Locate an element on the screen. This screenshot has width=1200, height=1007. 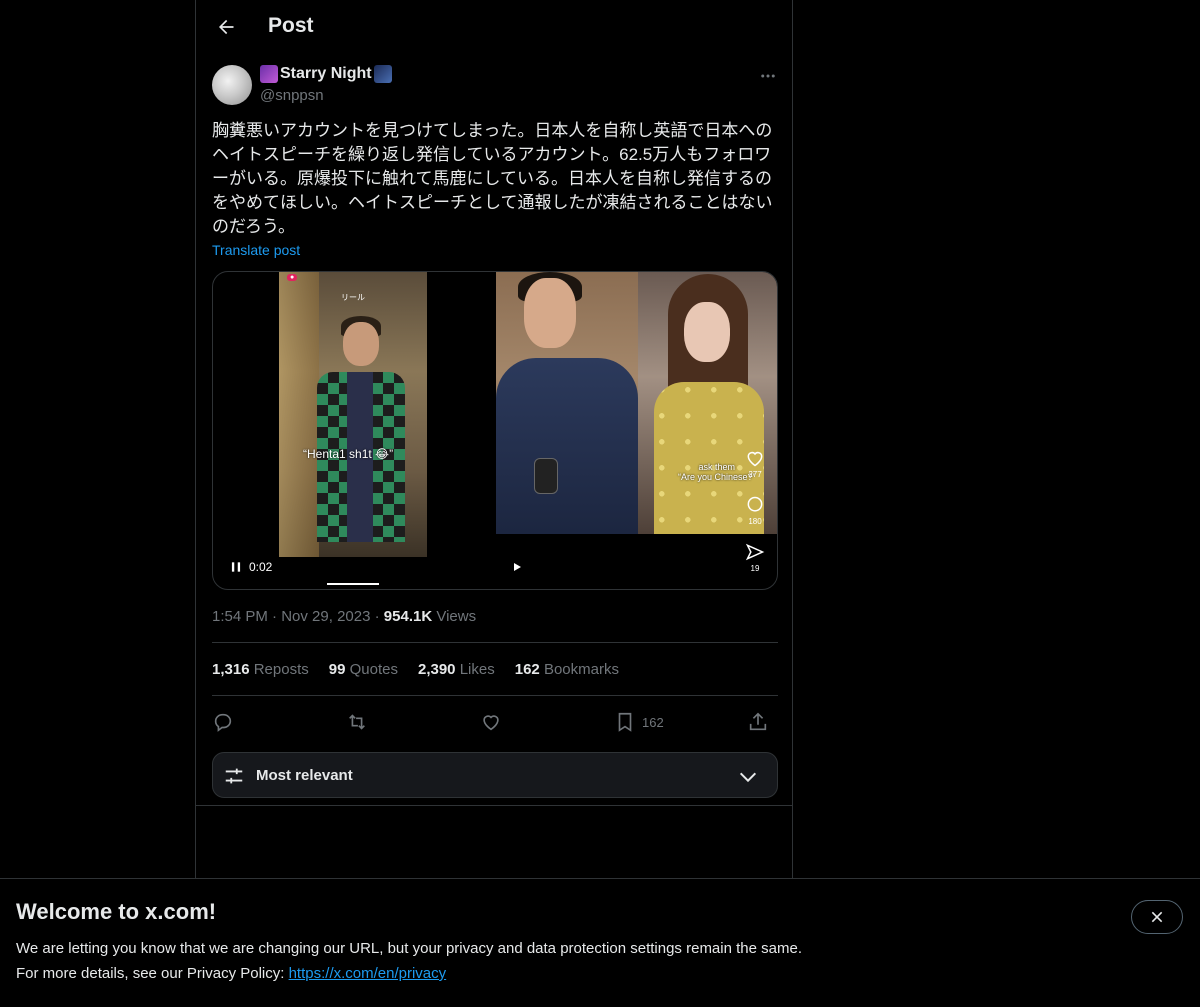
quotes-count: 99 is located at coordinates (337, 669).